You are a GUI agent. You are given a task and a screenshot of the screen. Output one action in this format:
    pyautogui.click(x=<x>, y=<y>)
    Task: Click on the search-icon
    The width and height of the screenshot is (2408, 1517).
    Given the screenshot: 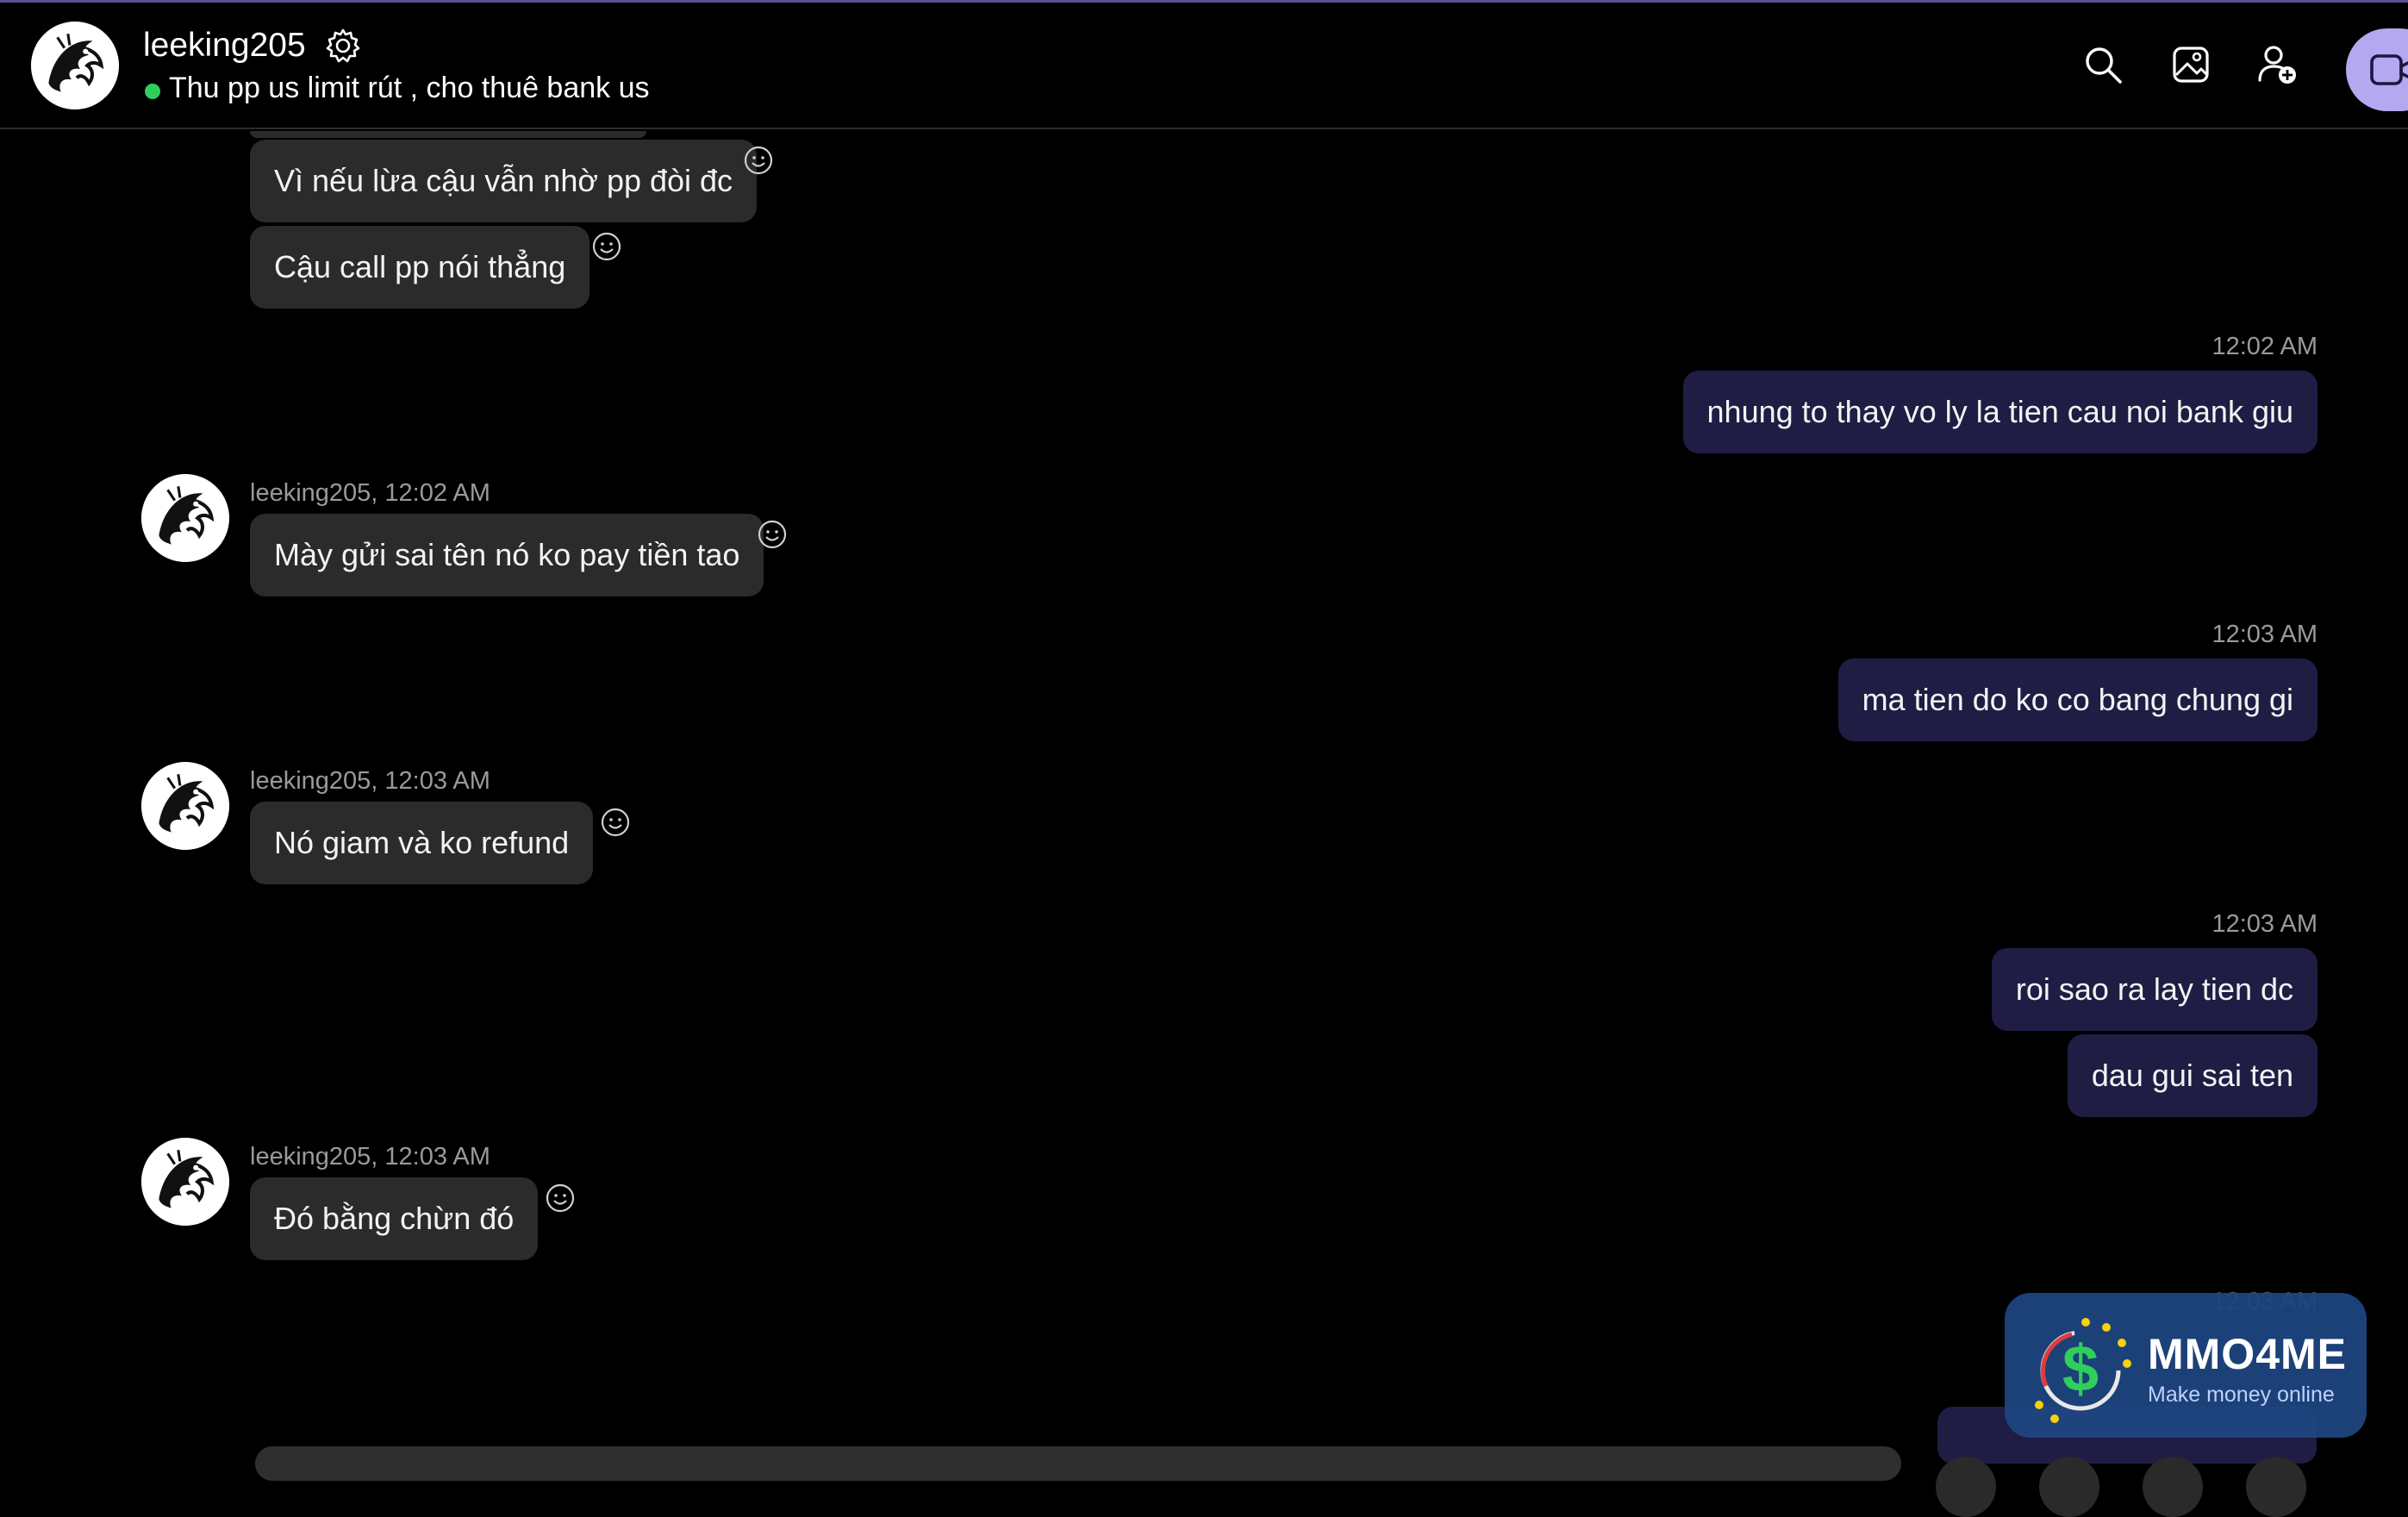 What is the action you would take?
    pyautogui.click(x=2102, y=64)
    